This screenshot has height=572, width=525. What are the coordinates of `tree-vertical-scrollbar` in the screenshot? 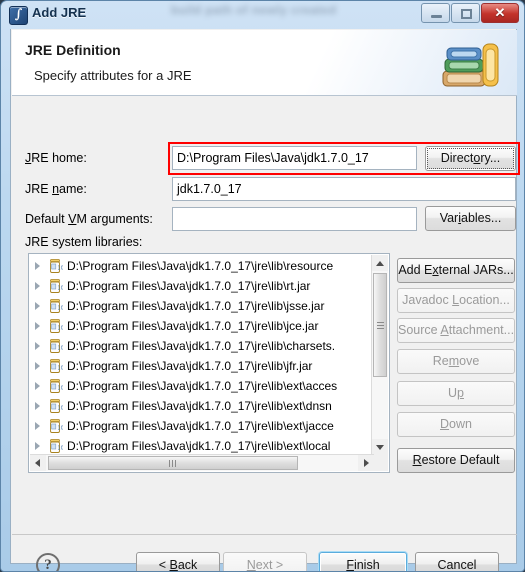 It's located at (379, 355).